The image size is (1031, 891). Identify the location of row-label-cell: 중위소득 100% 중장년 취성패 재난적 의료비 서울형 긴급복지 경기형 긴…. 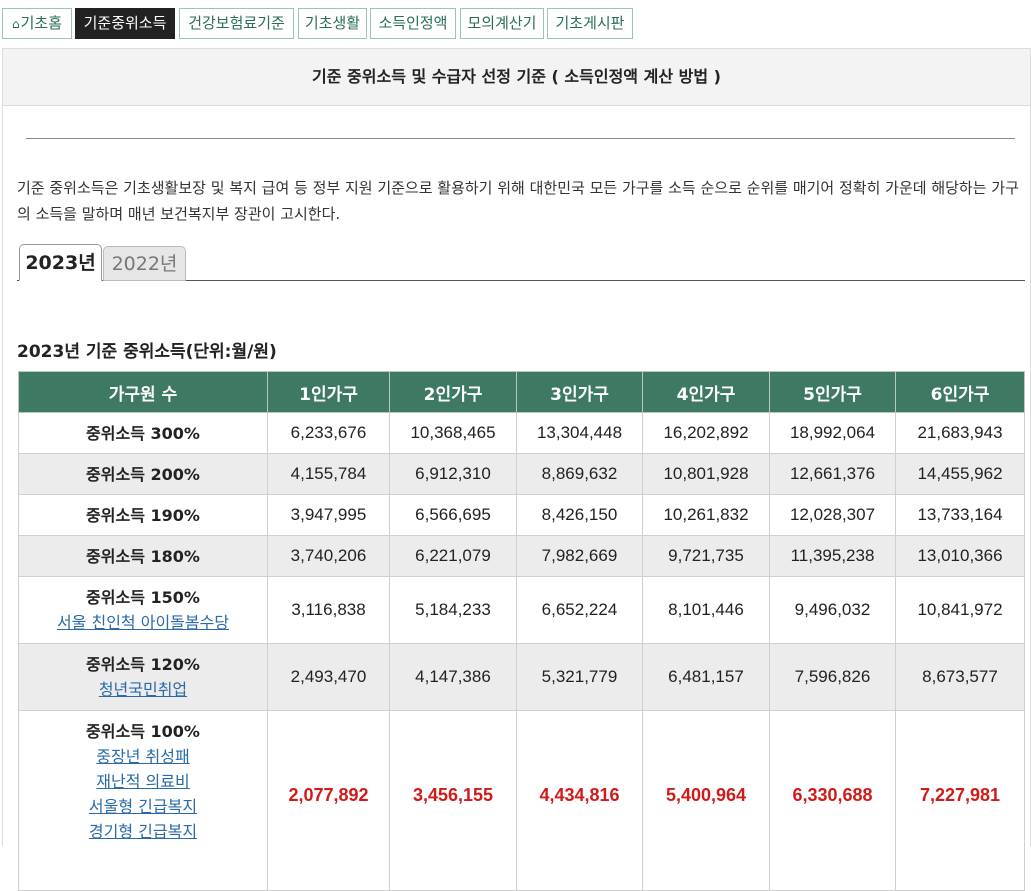
(143, 800).